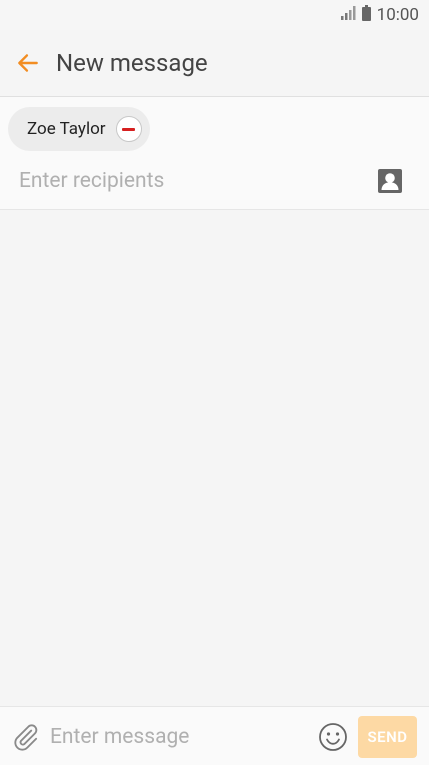  I want to click on composer-bar: SEND, so click(214, 735).